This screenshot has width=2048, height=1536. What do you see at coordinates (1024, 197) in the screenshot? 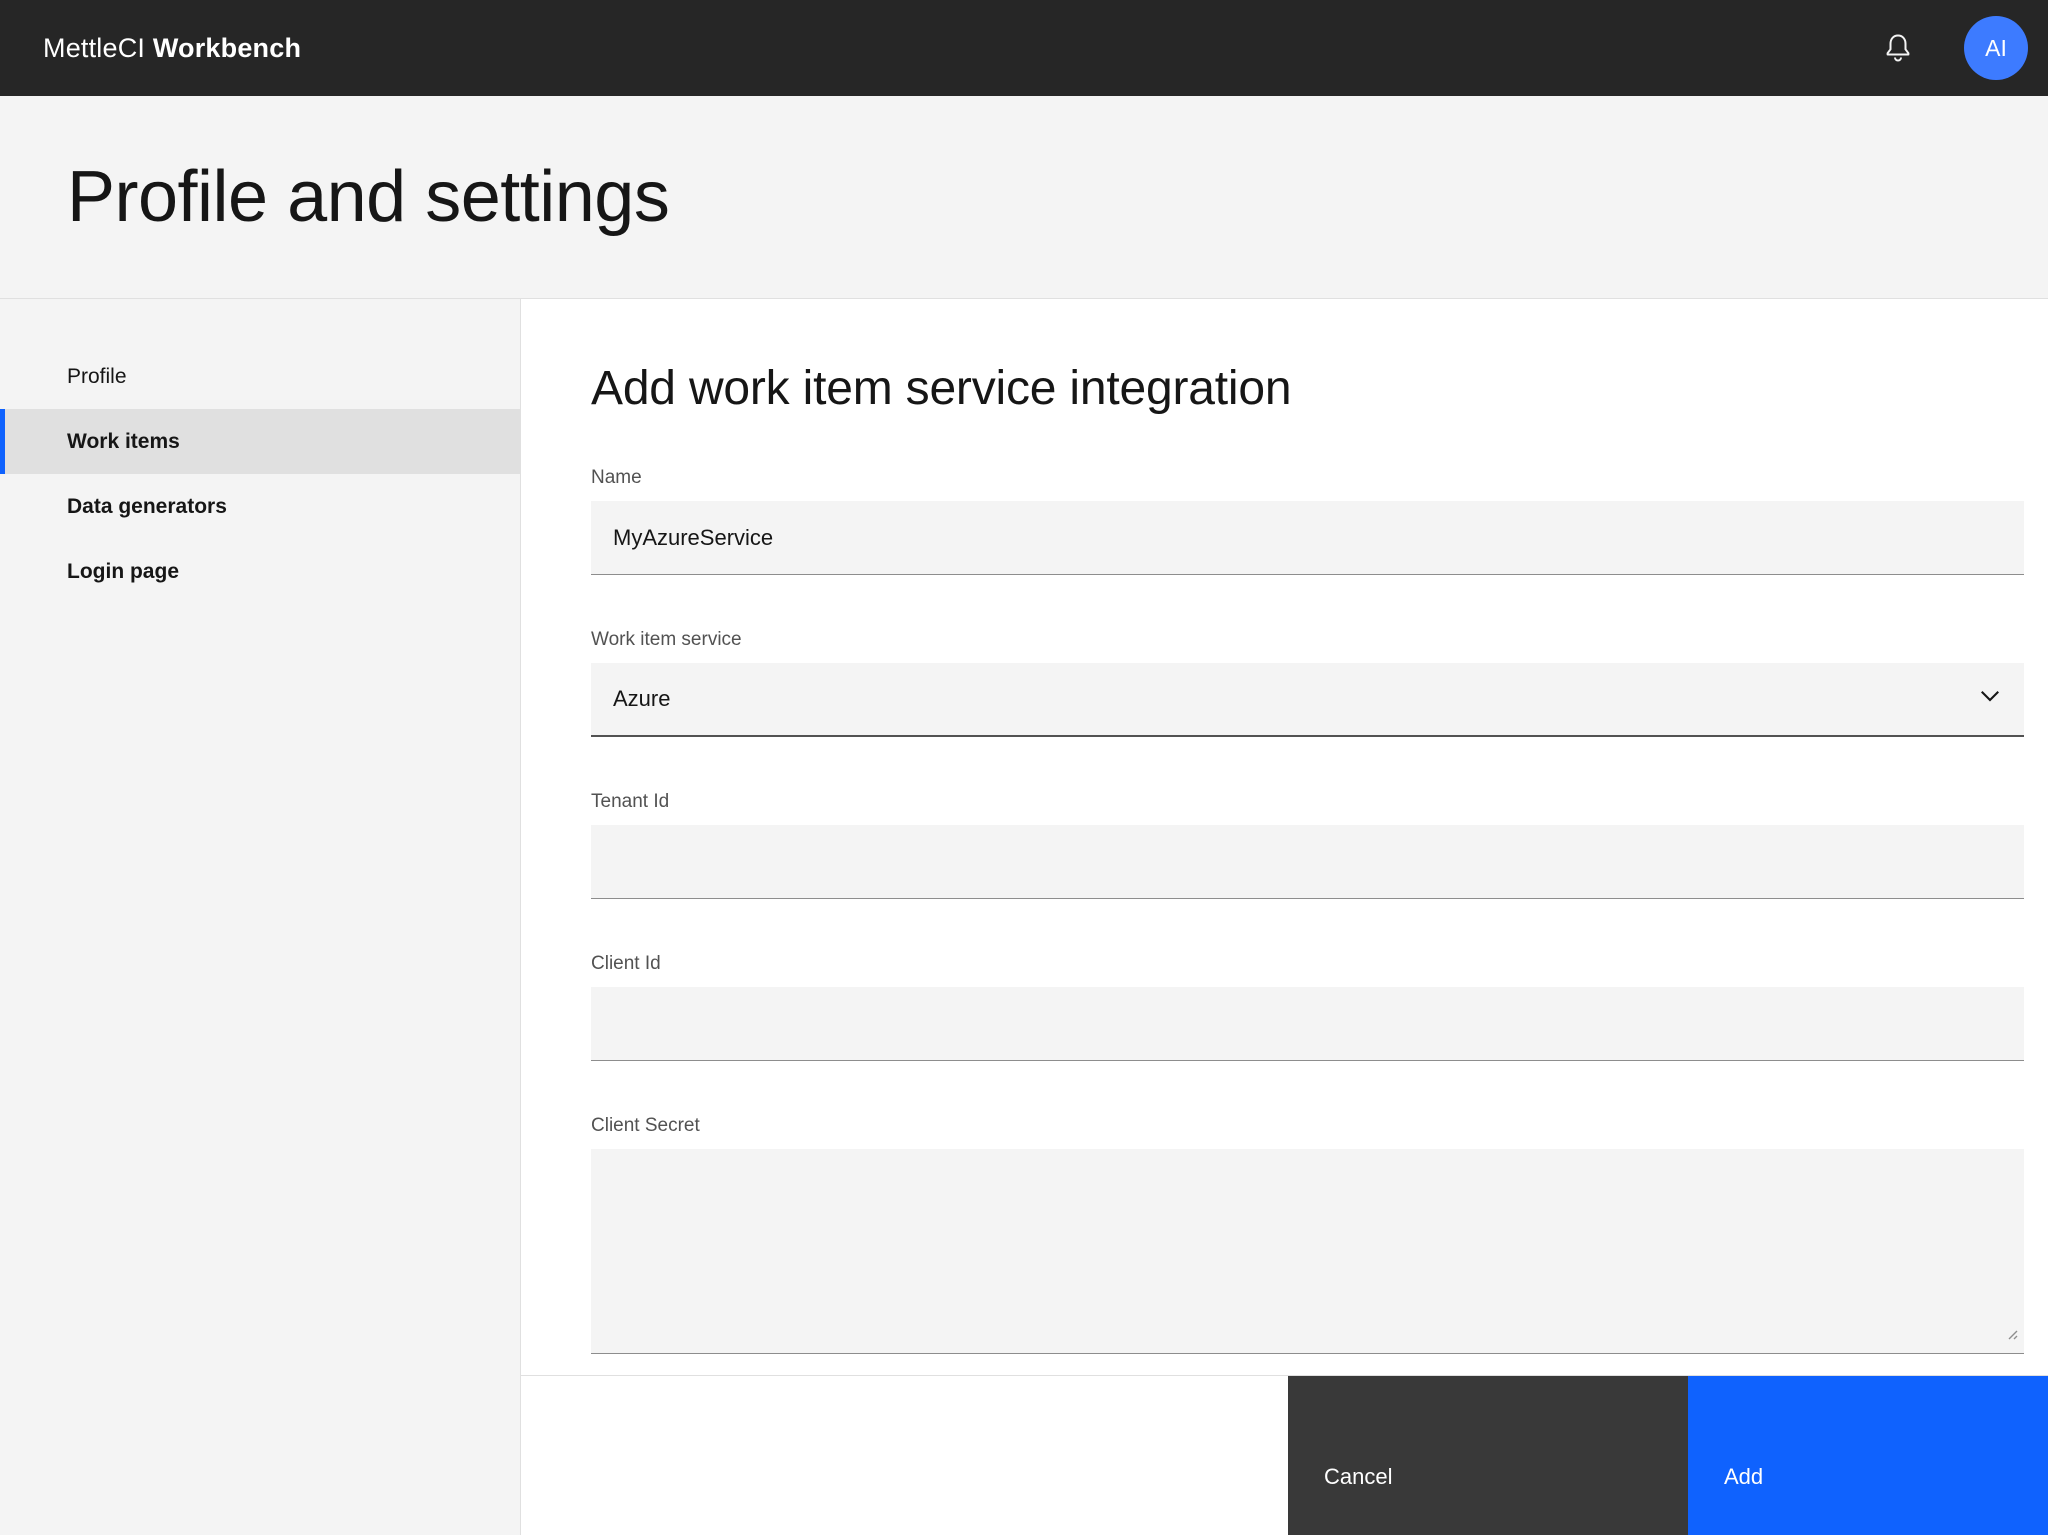
I see `page-title-band: Profile and settings` at bounding box center [1024, 197].